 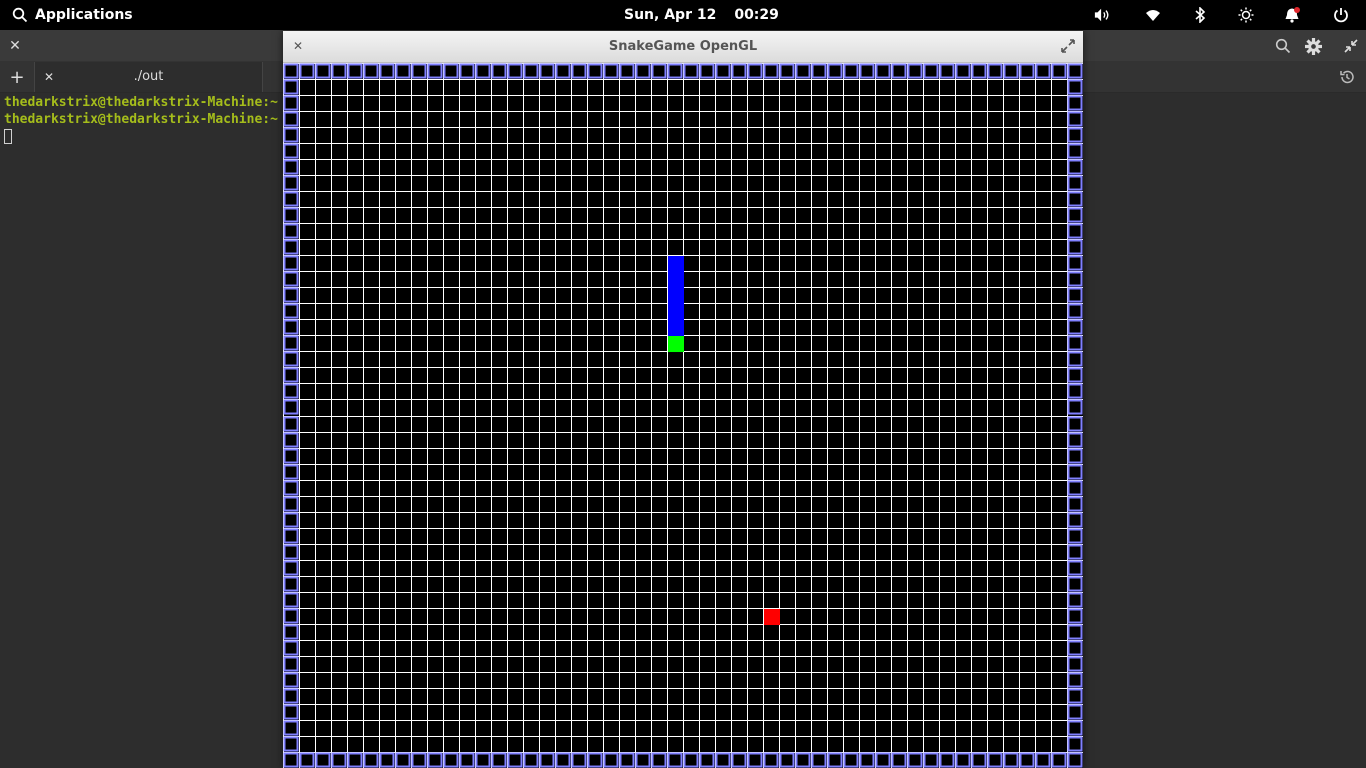 I want to click on bluetooth-icon, so click(x=1200, y=15).